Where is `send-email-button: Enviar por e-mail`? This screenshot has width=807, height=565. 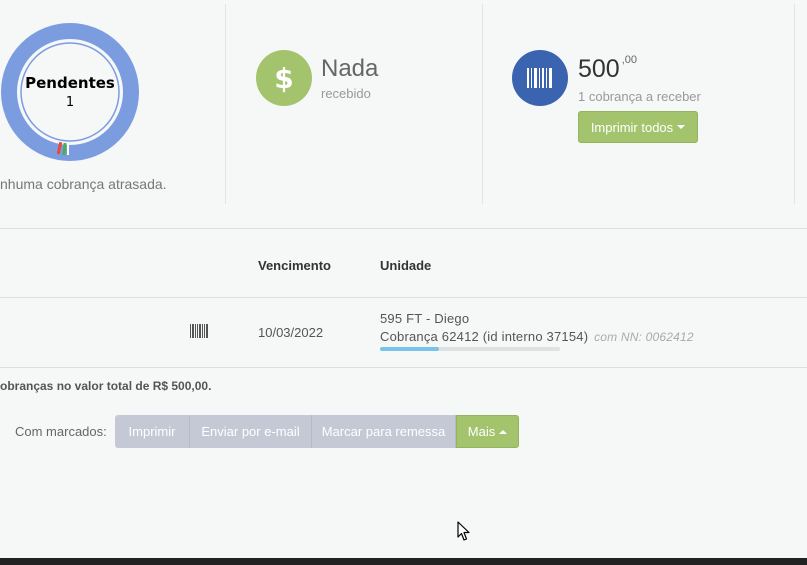 send-email-button: Enviar por e-mail is located at coordinates (251, 431).